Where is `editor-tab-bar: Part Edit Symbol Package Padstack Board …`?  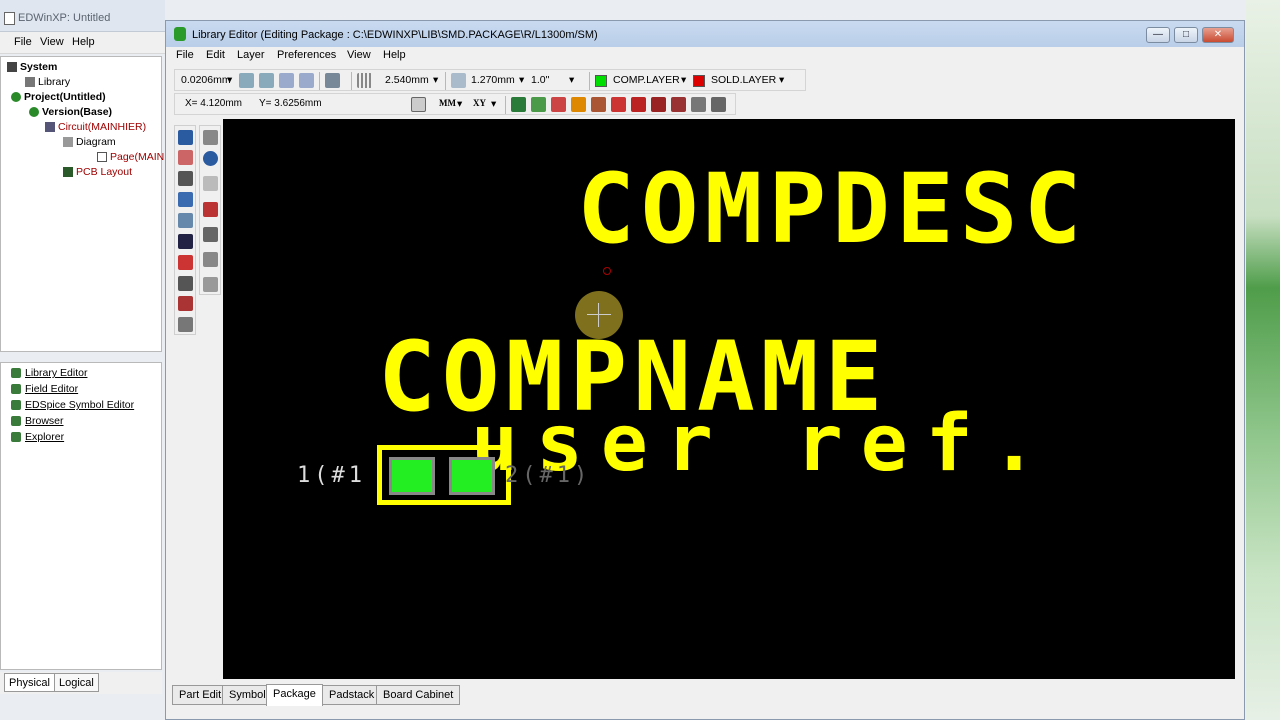 editor-tab-bar: Part Edit Symbol Package Padstack Board … is located at coordinates (372, 695).